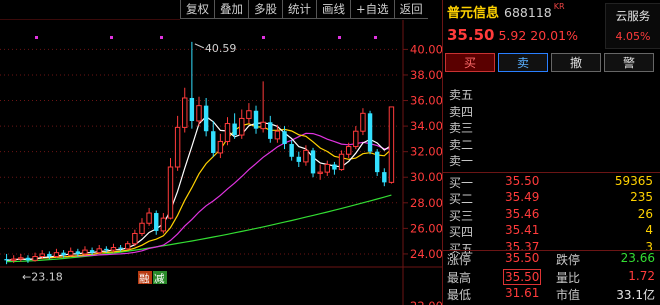 The image size is (660, 305). I want to click on y-tick-label: 28.00, so click(426, 203).